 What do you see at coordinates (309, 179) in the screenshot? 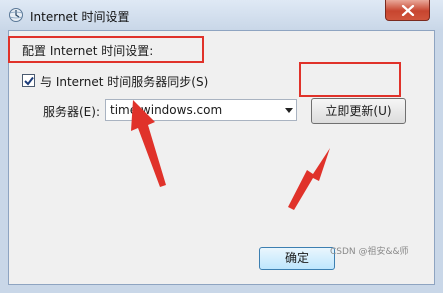
I see `arrow-to-update-icon` at bounding box center [309, 179].